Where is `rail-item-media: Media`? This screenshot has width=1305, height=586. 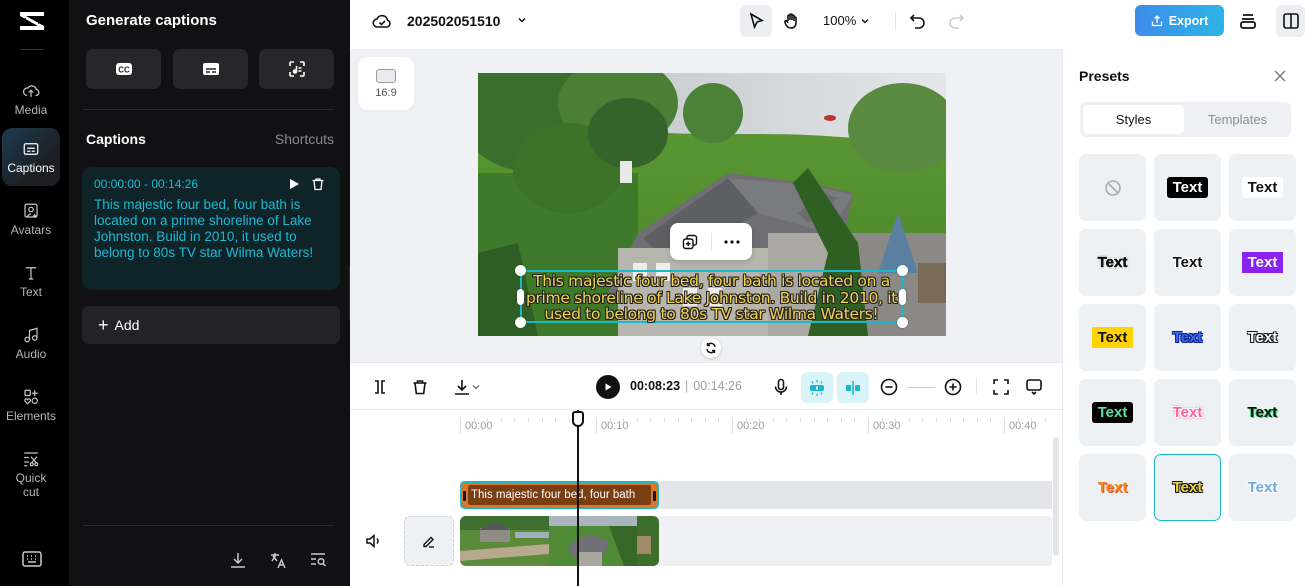 rail-item-media: Media is located at coordinates (31, 95).